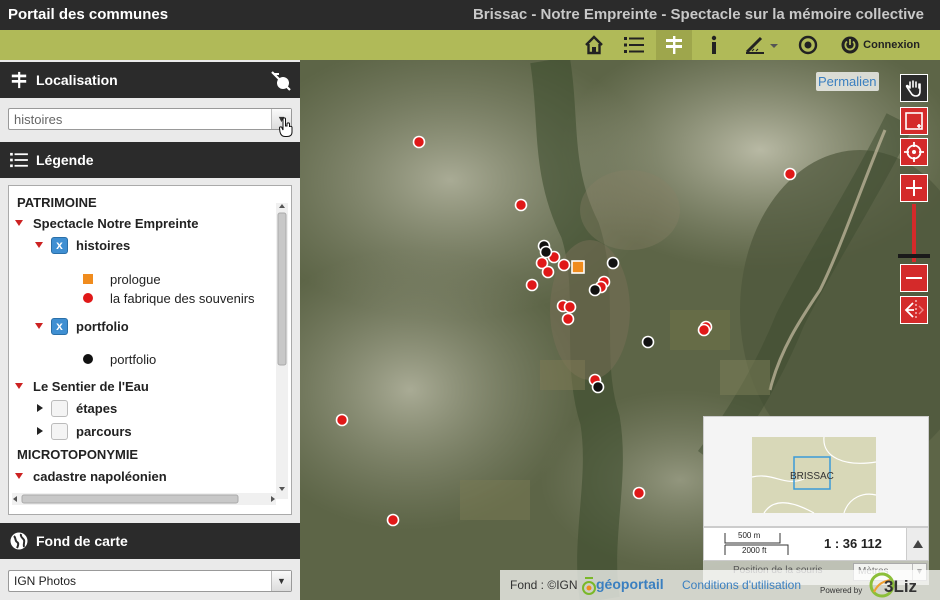 This screenshot has height=600, width=940. Describe the element at coordinates (78, 454) in the screenshot. I see `legend-group-microtoponymie: MICROTOPONYMIE` at that location.